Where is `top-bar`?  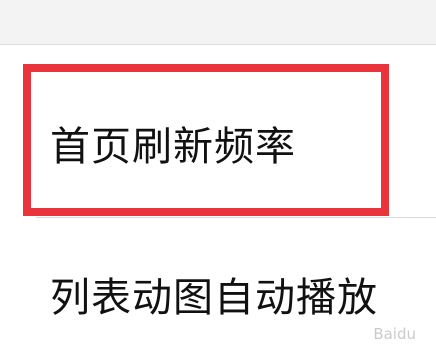 top-bar is located at coordinates (218, 22).